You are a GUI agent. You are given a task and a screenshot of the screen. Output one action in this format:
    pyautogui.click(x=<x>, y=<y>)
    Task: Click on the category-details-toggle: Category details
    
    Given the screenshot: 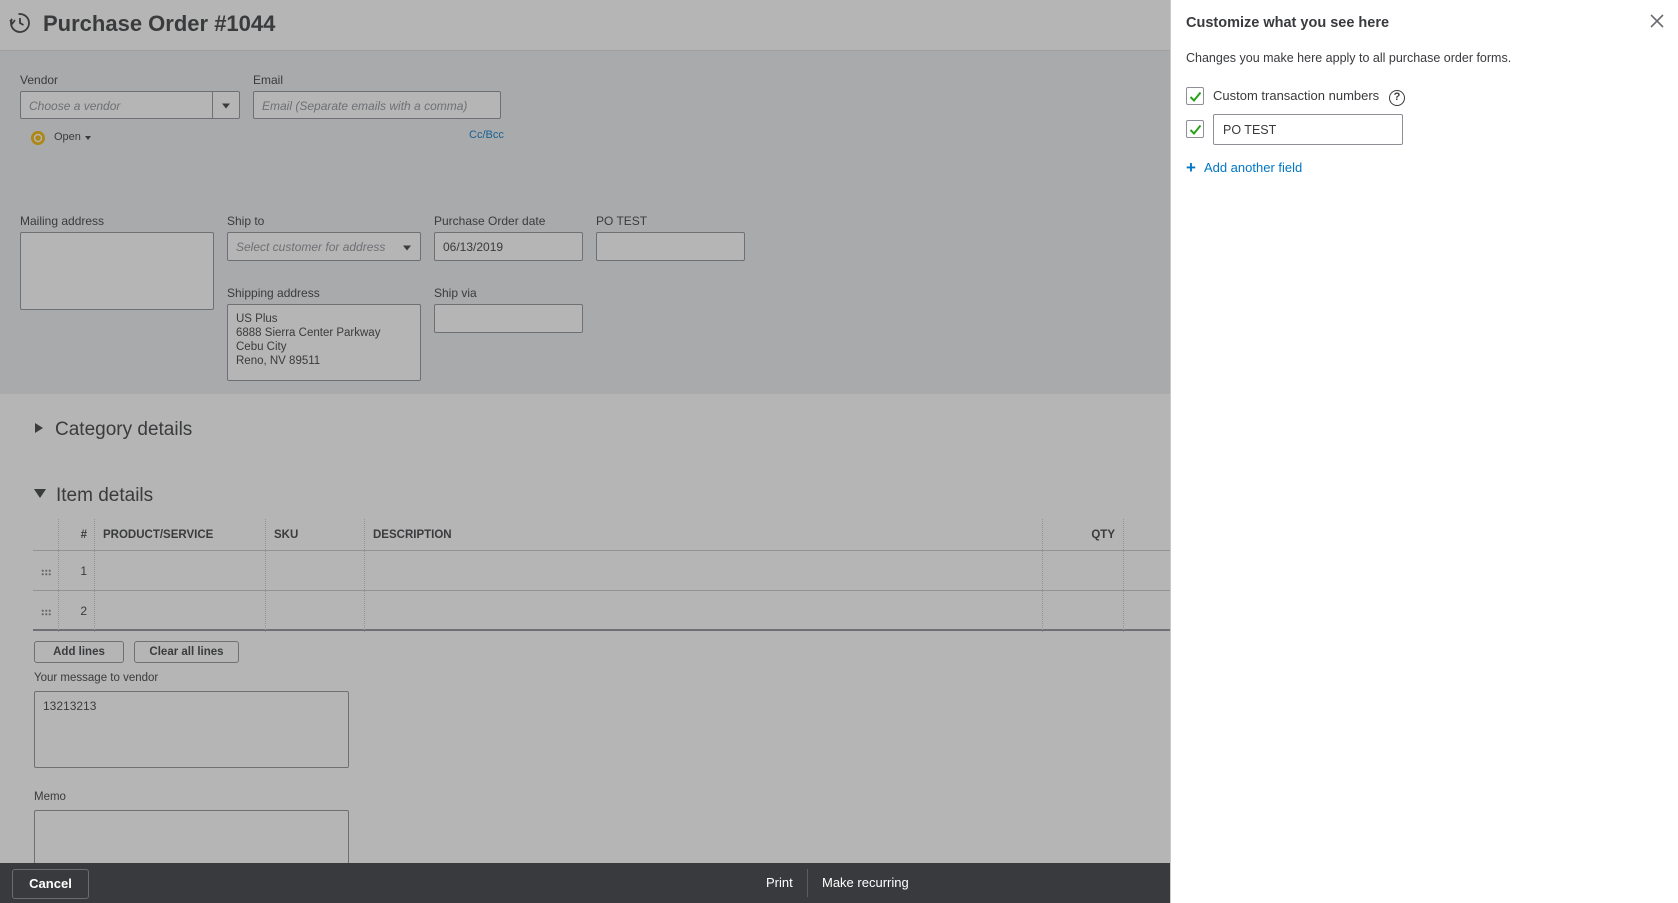 What is the action you would take?
    pyautogui.click(x=113, y=430)
    